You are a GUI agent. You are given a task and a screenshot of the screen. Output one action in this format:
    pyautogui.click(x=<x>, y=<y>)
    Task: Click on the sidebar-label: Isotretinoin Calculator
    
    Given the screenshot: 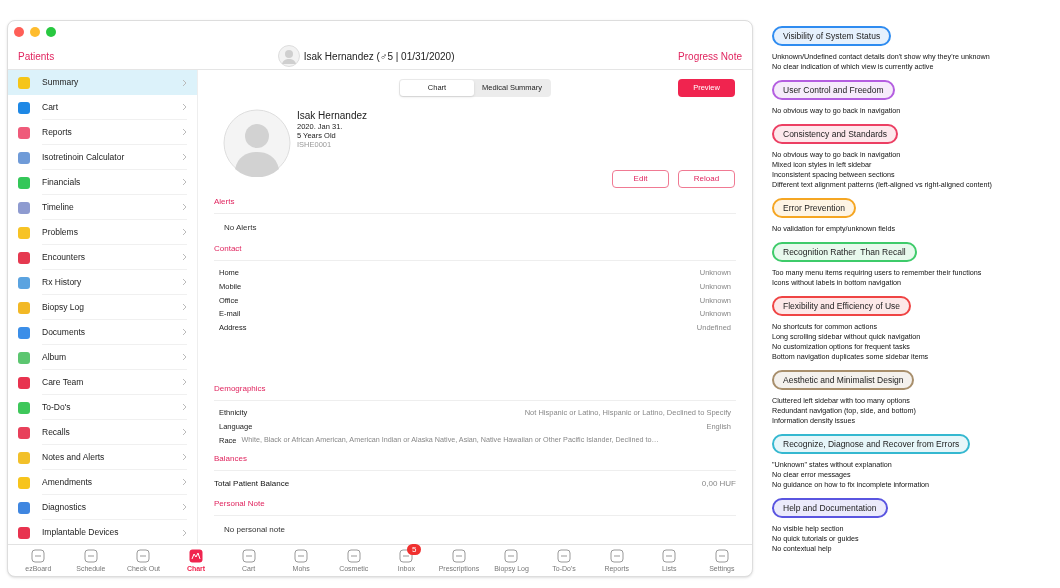 What is the action you would take?
    pyautogui.click(x=84, y=157)
    